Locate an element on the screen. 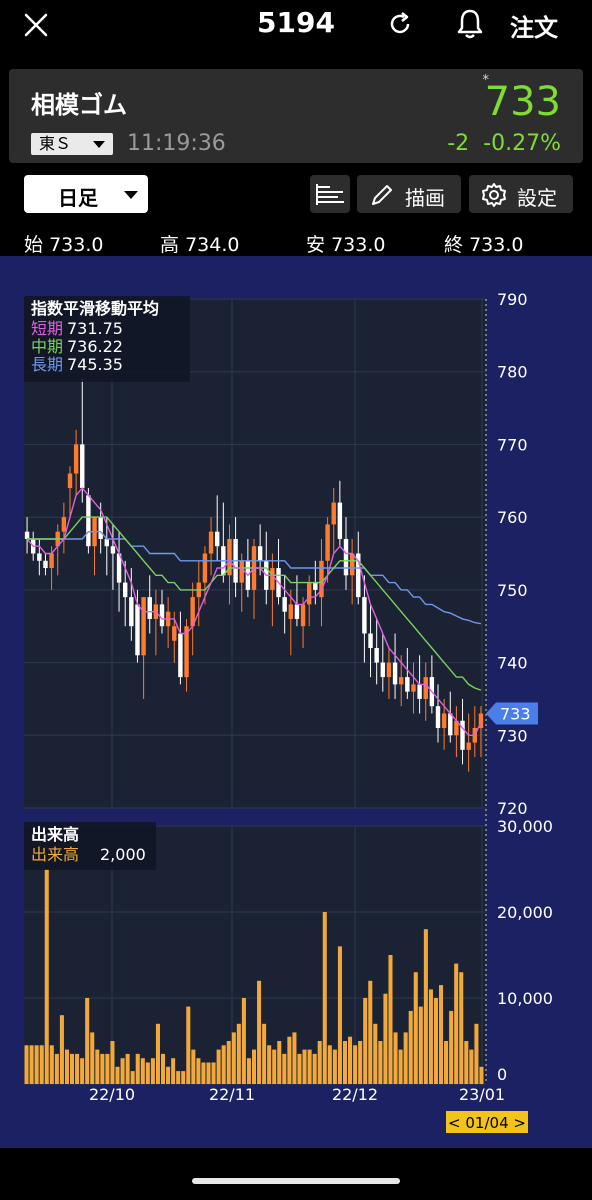 The height and width of the screenshot is (1200, 592). bar-list-icon is located at coordinates (330, 194).